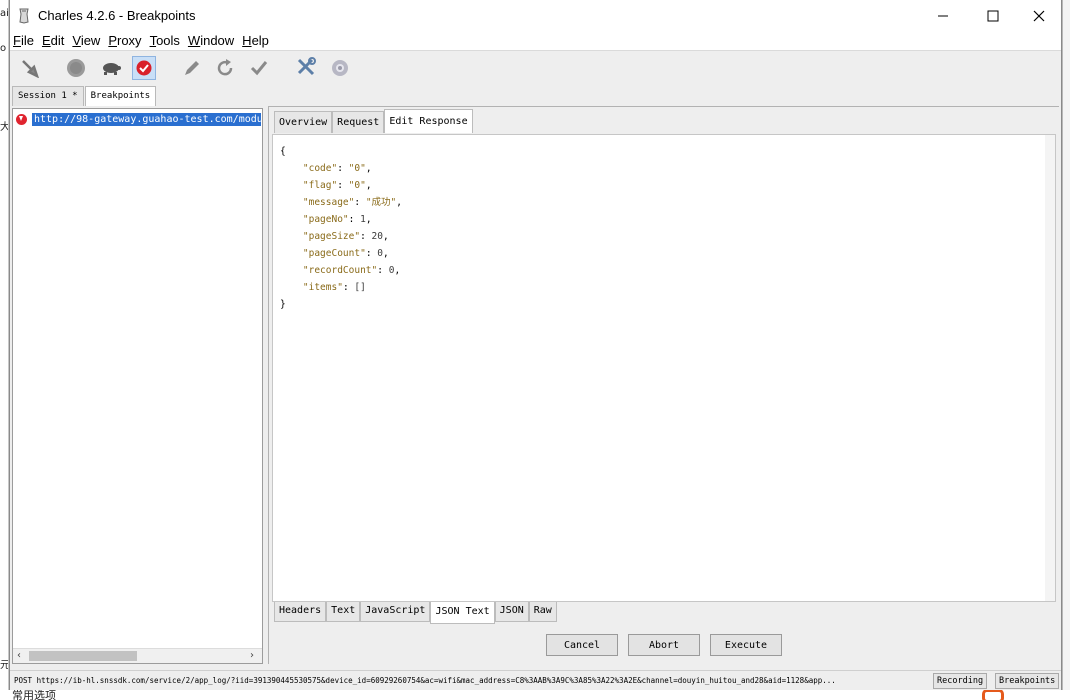  I want to click on close-button, so click(1039, 15).